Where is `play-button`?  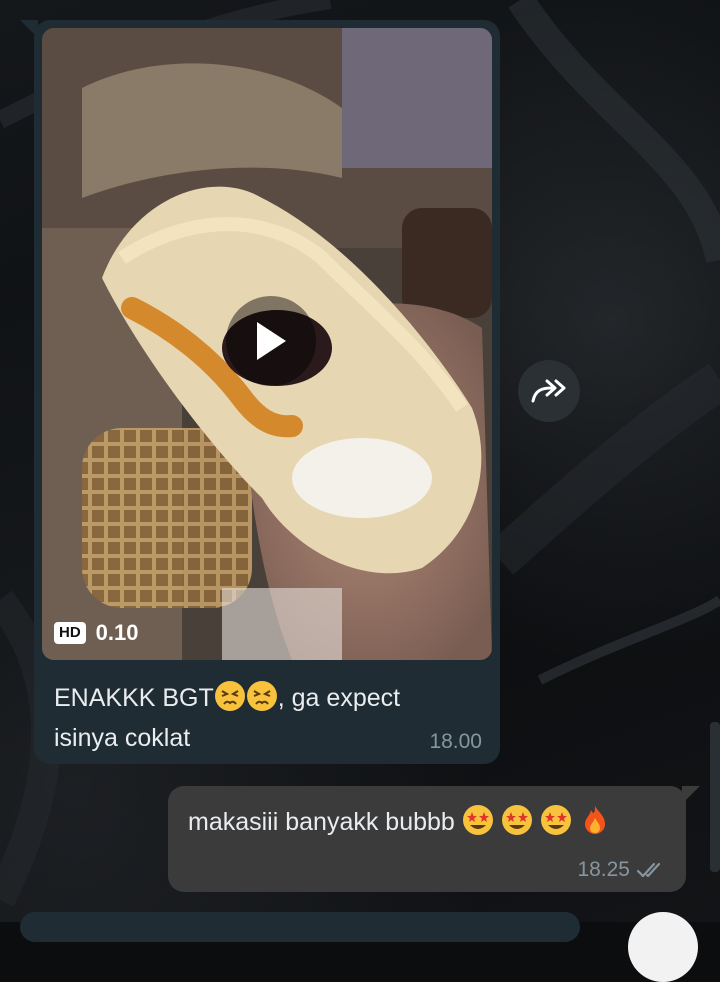
play-button is located at coordinates (271, 341).